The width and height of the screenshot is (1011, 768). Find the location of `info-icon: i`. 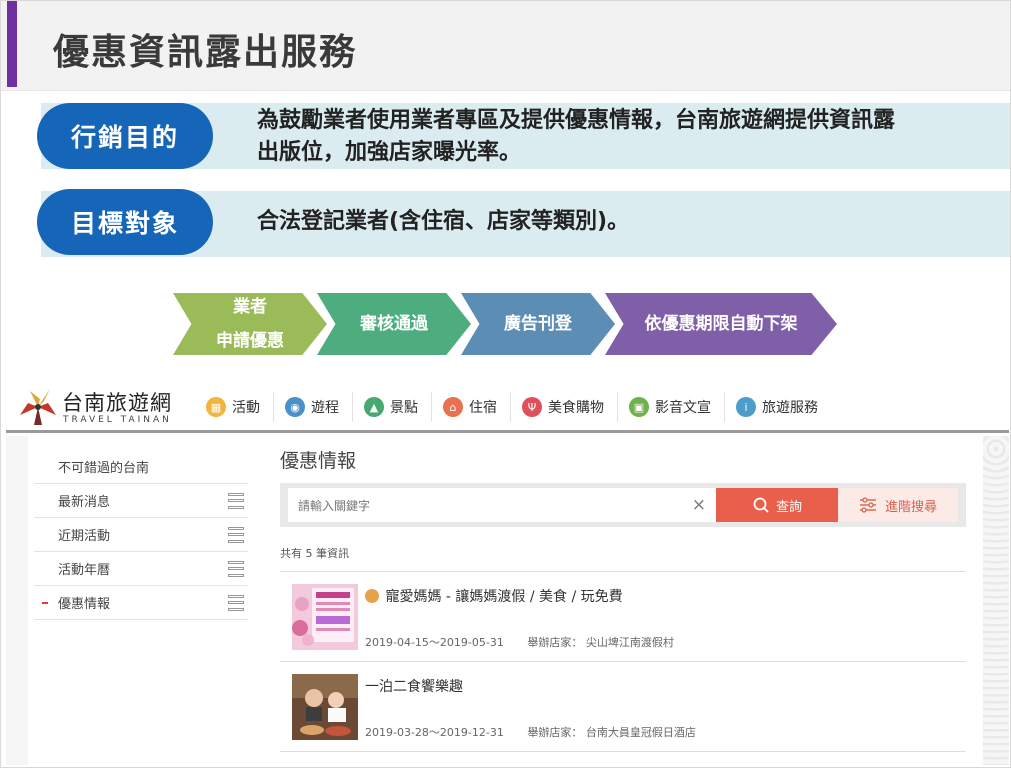

info-icon: i is located at coordinates (746, 407).